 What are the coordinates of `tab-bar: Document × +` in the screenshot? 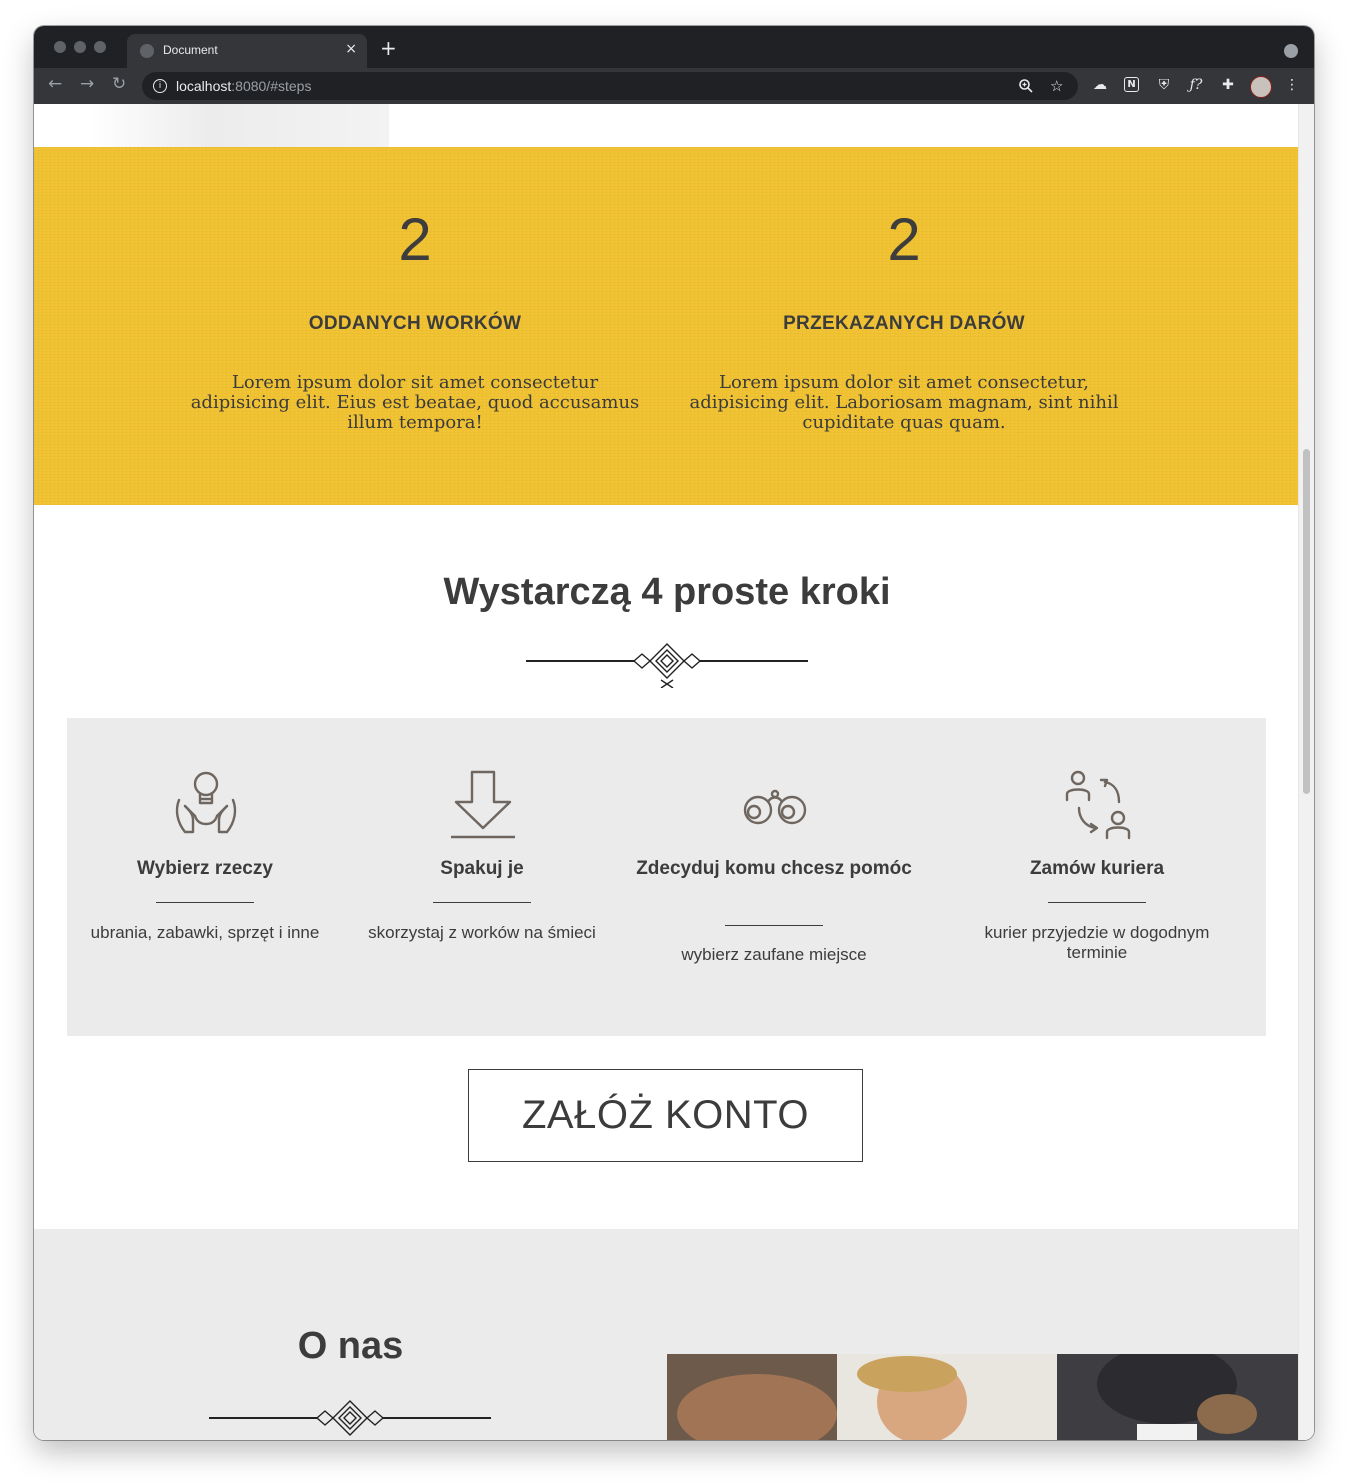 It's located at (674, 47).